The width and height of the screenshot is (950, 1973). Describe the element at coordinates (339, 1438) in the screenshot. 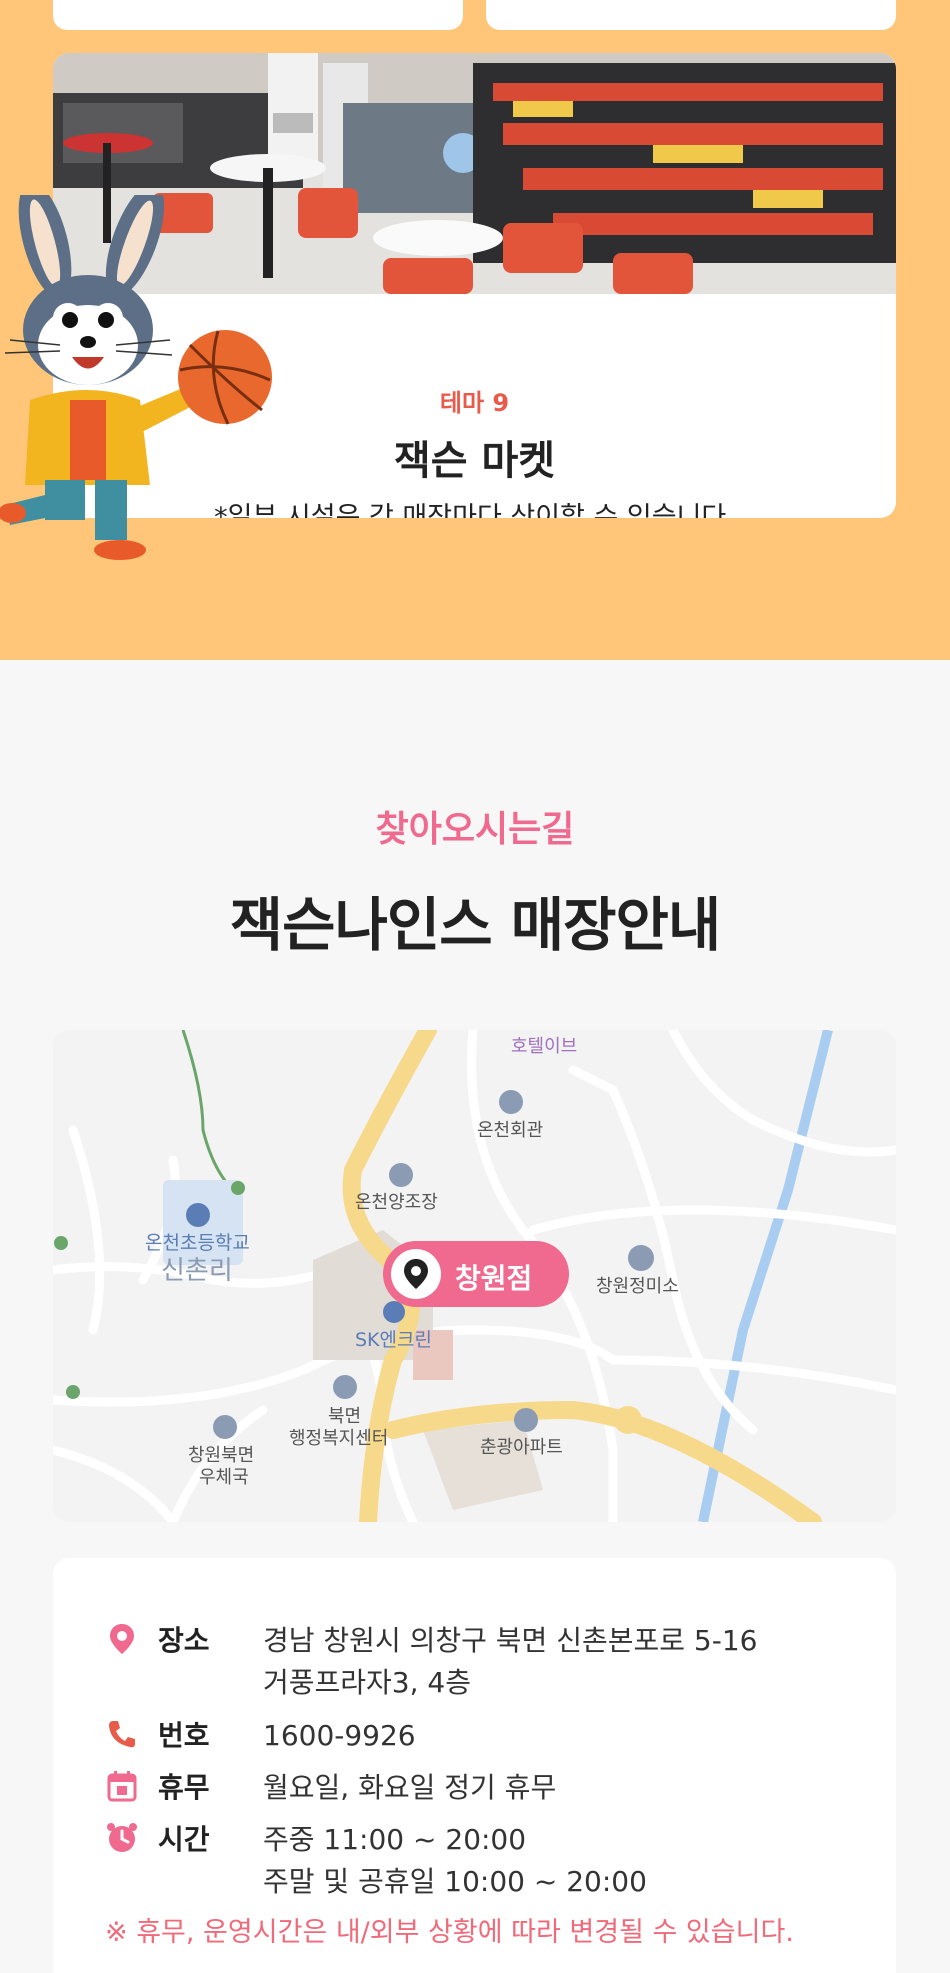

I see `map-place-welfare-center: 행정복지센터` at that location.